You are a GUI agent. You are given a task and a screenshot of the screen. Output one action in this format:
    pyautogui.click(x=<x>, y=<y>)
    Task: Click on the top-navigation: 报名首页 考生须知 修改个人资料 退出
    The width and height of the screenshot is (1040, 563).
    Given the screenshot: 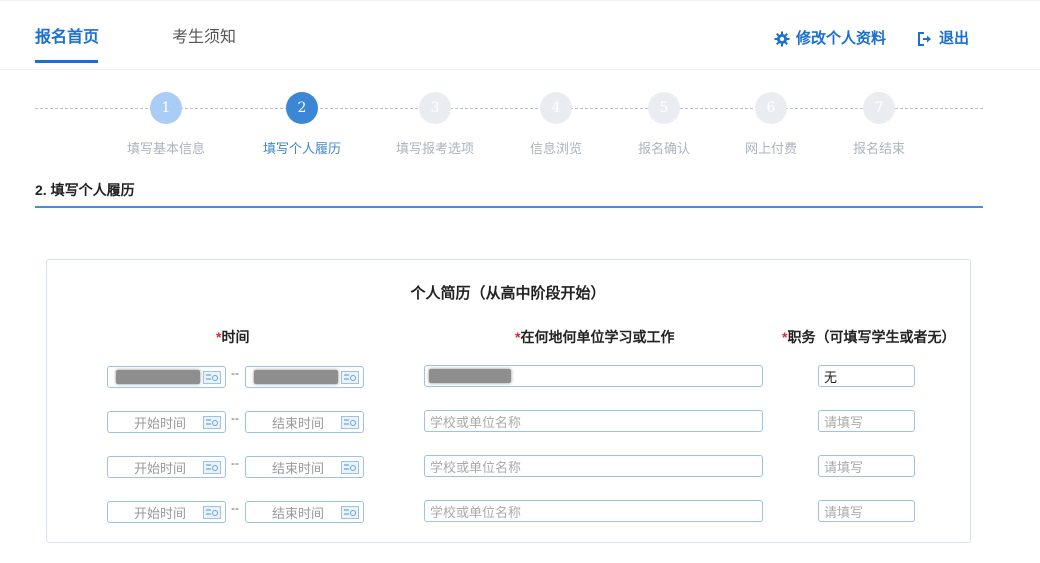 What is the action you would take?
    pyautogui.click(x=520, y=35)
    